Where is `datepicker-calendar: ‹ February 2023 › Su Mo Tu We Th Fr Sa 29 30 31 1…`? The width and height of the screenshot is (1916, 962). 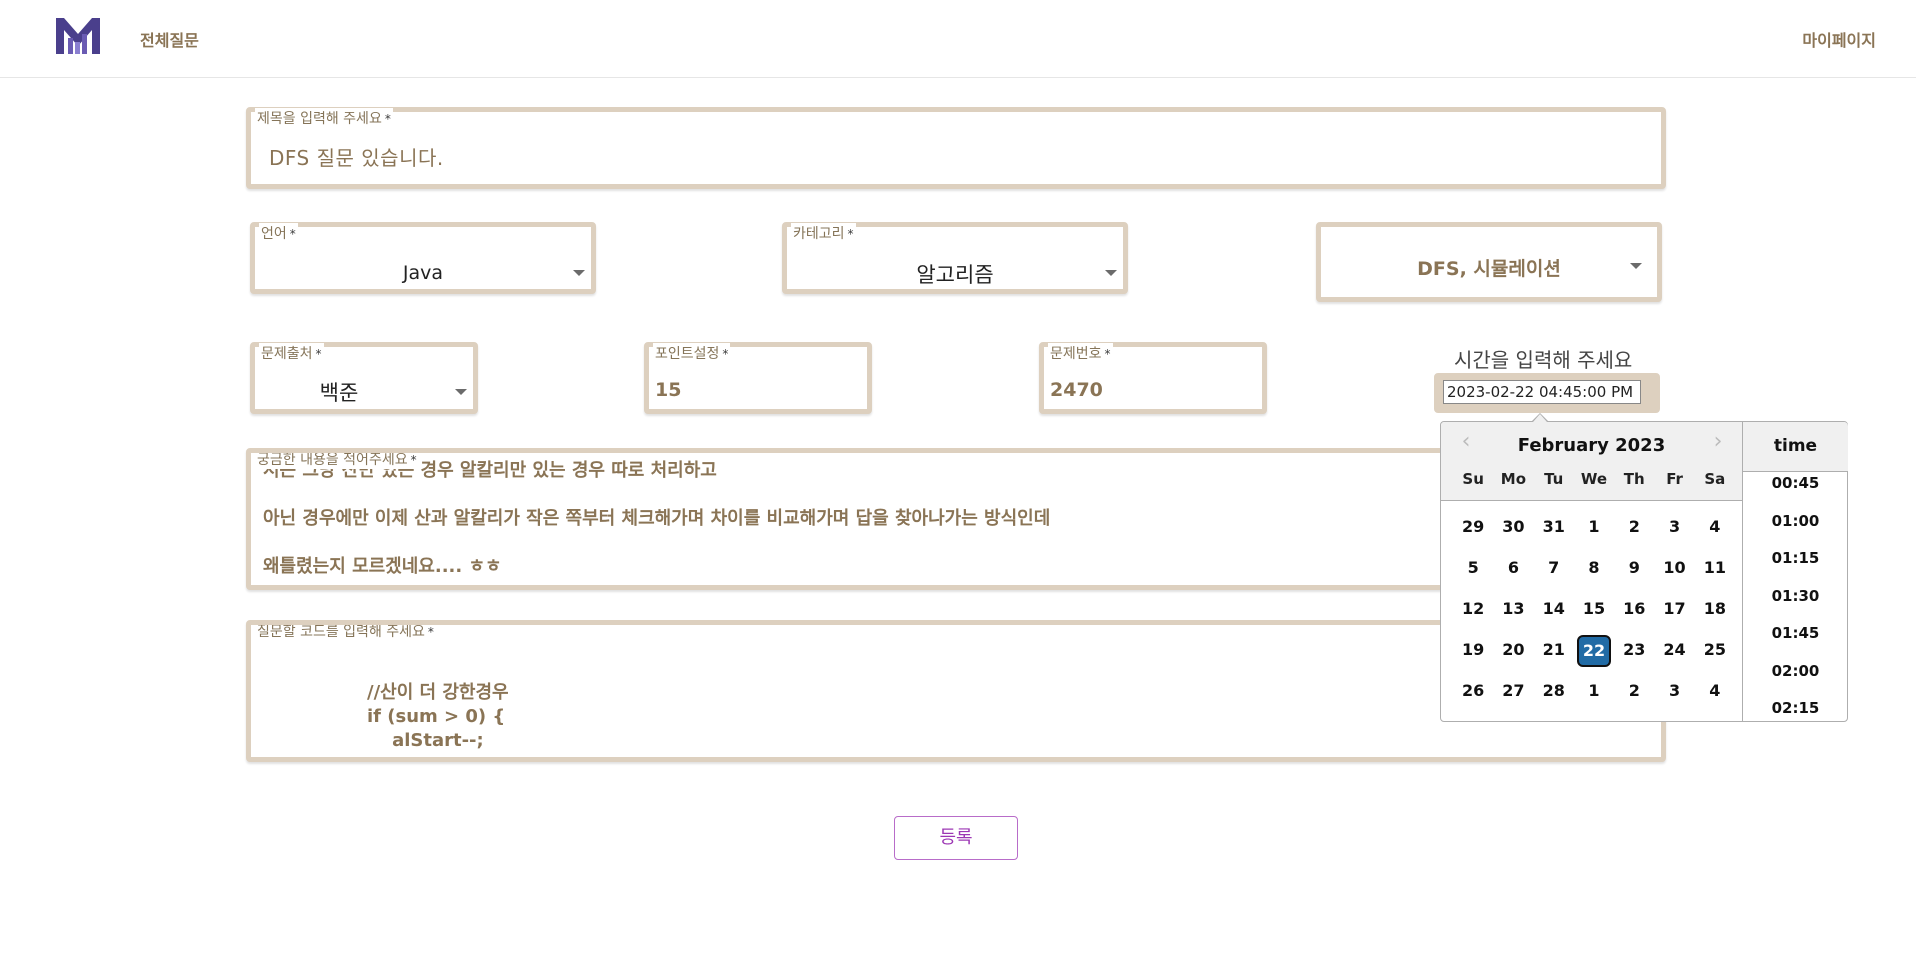 datepicker-calendar: ‹ February 2023 › Su Mo Tu We Th Fr Sa 29 30 31 1… is located at coordinates (1591, 571).